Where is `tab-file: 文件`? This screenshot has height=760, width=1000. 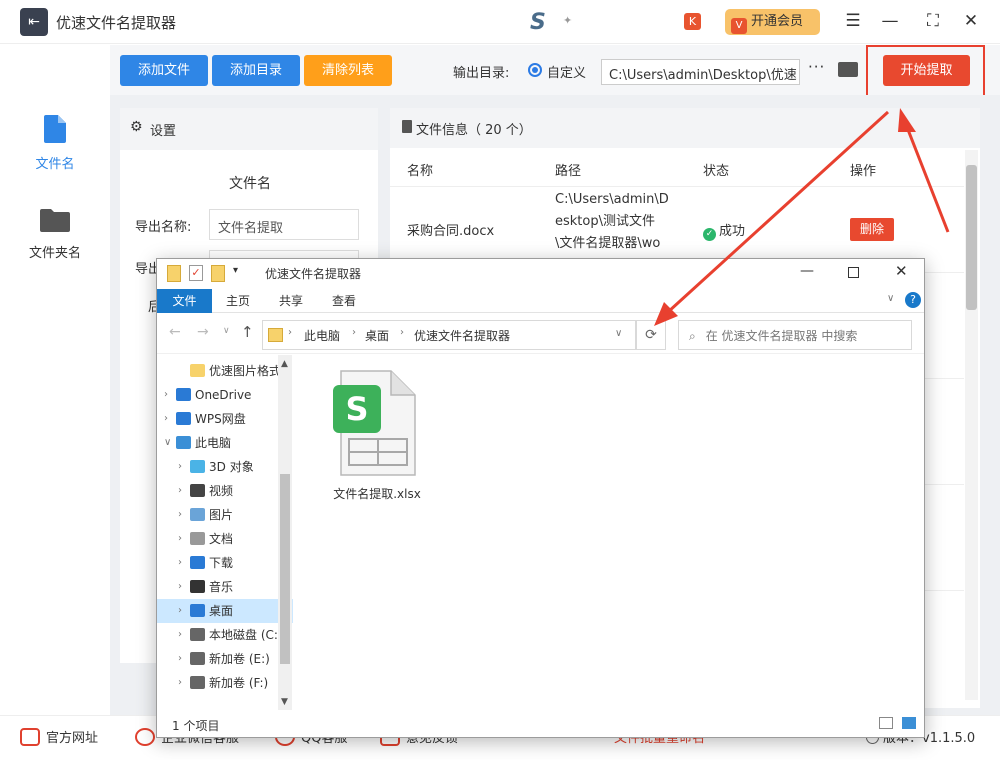 tab-file: 文件 is located at coordinates (184, 301).